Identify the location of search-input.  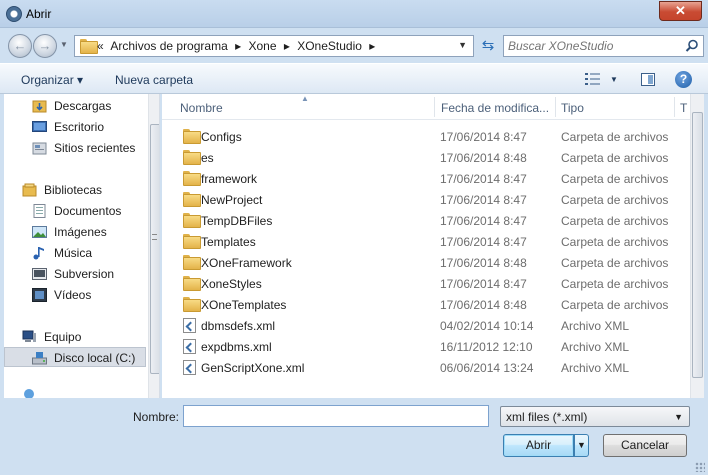
(593, 46).